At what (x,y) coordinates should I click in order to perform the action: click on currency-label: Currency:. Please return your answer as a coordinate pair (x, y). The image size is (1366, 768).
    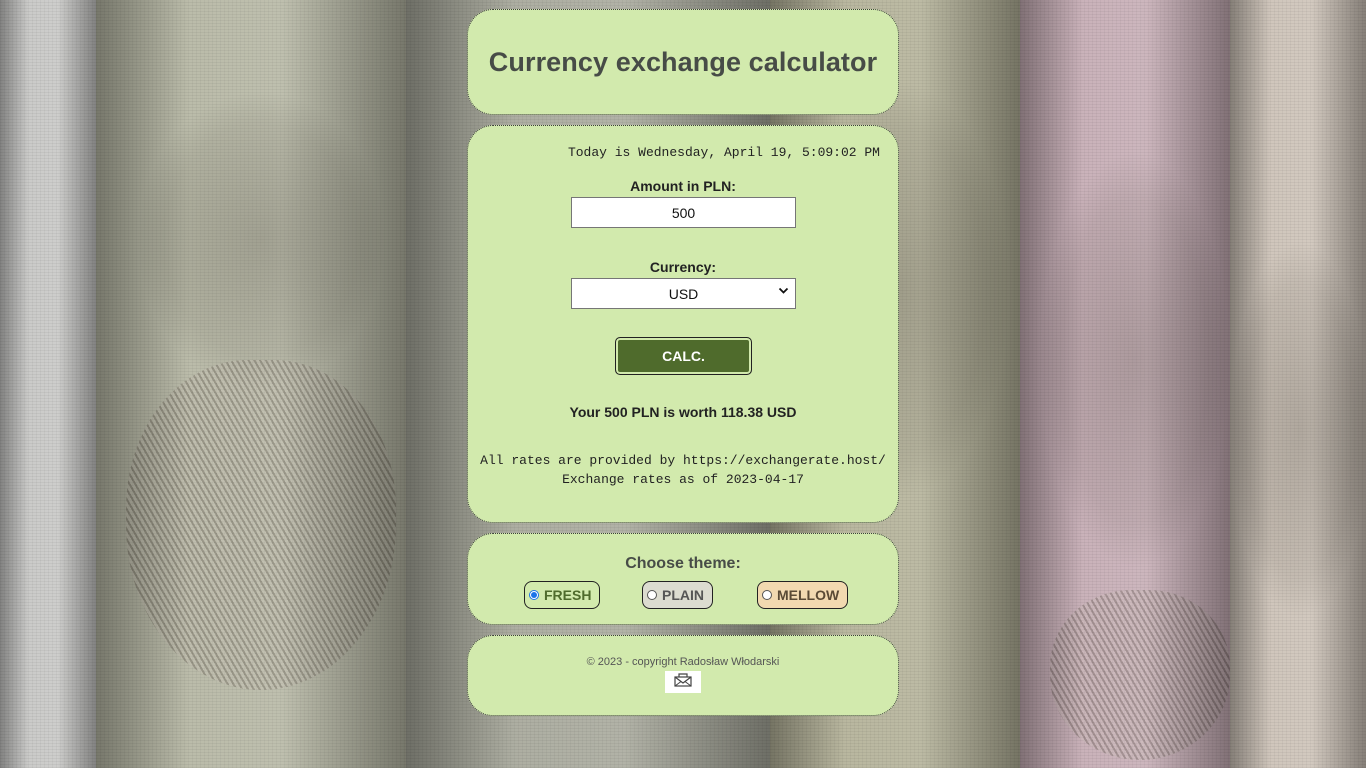
    Looking at the image, I should click on (683, 267).